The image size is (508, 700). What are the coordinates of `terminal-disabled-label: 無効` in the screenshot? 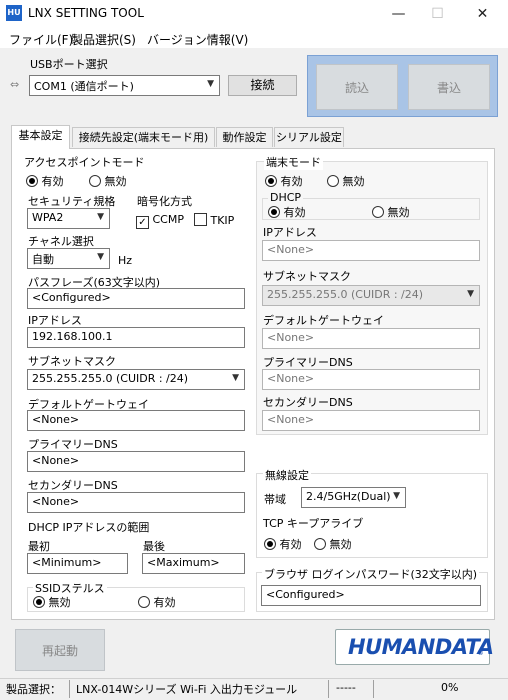 It's located at (353, 181).